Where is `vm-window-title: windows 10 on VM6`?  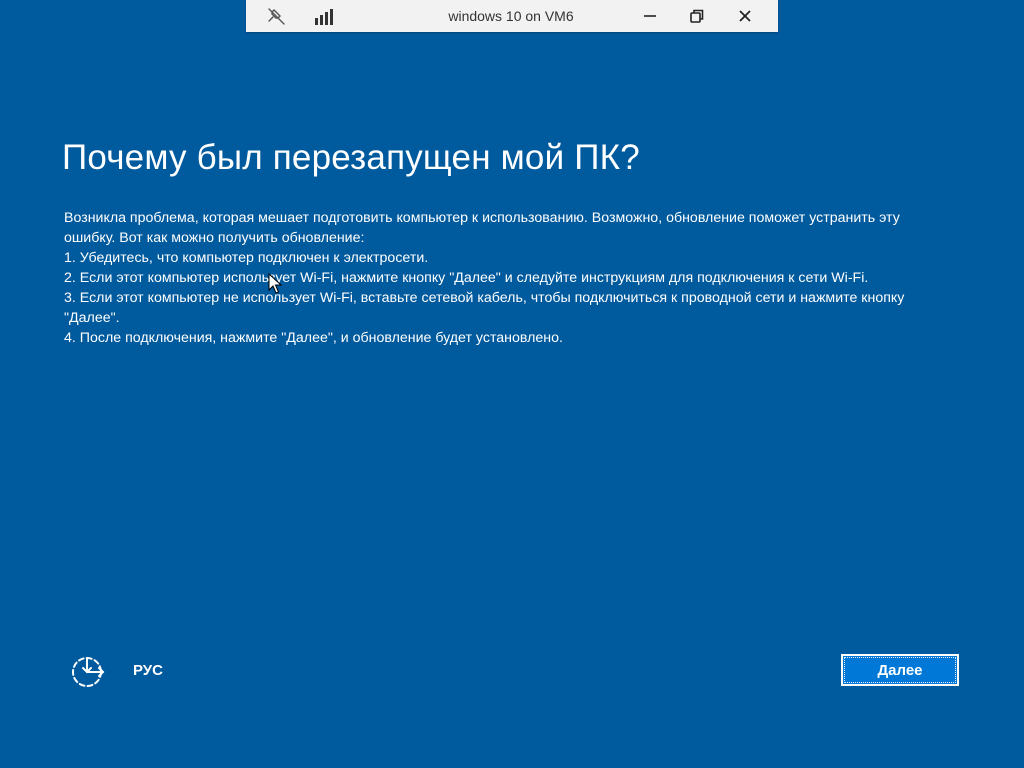
vm-window-title: windows 10 on VM6 is located at coordinates (511, 16).